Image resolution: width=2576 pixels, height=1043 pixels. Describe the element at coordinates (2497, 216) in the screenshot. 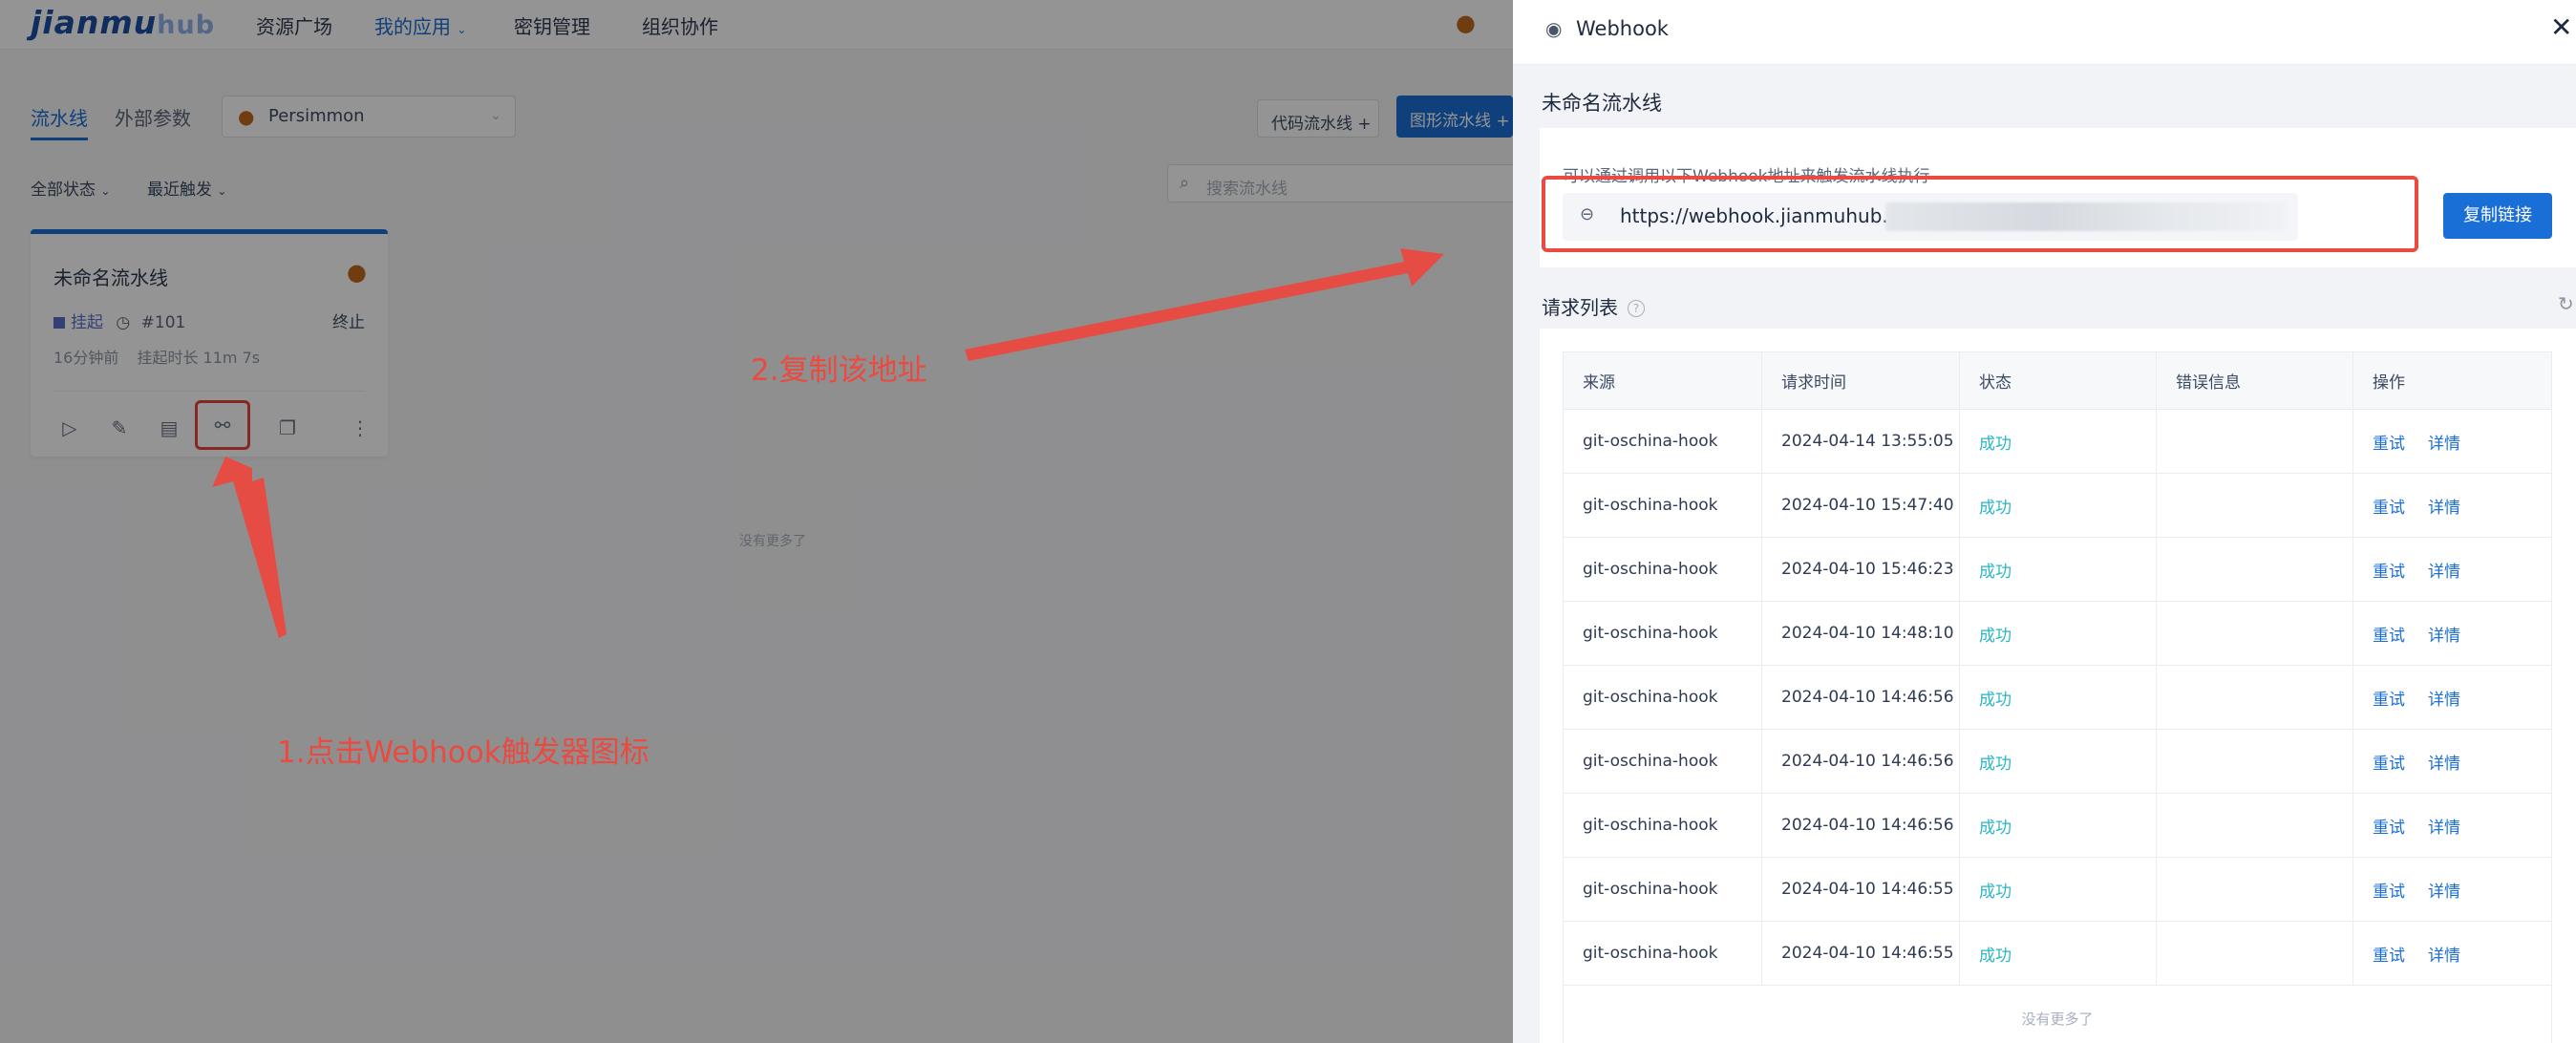

I see `copy-link-button: 复制链接` at that location.